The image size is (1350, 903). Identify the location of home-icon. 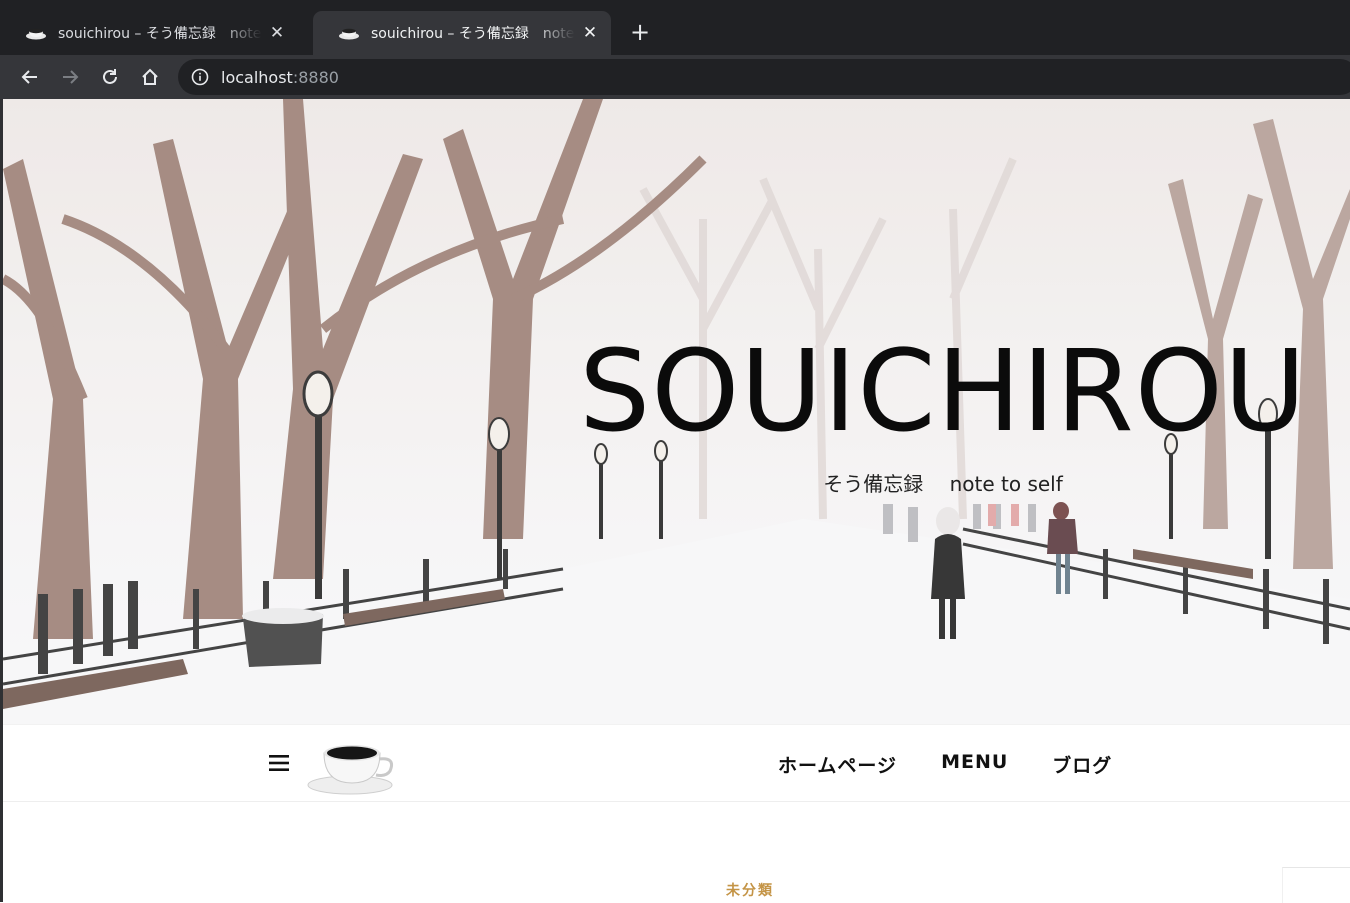
(150, 77).